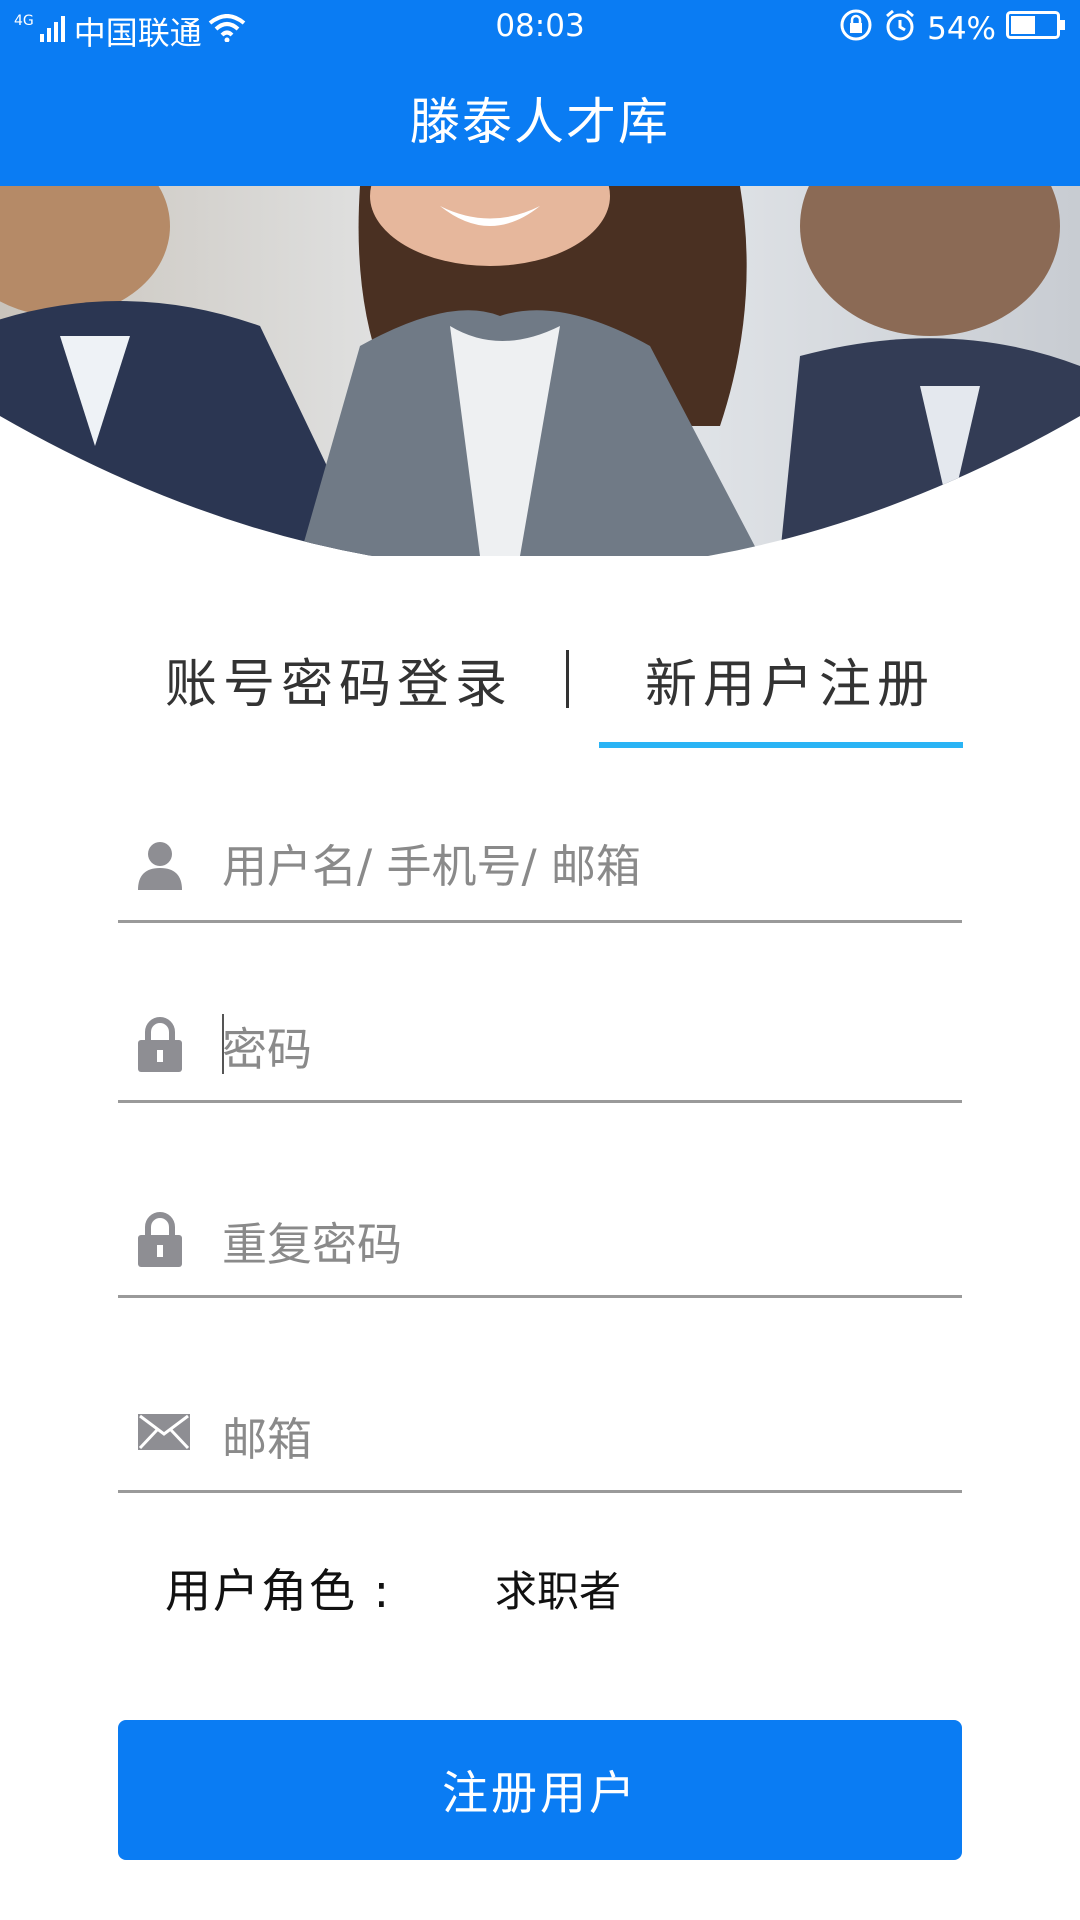 The height and width of the screenshot is (1920, 1080). I want to click on email-field, so click(540, 1441).